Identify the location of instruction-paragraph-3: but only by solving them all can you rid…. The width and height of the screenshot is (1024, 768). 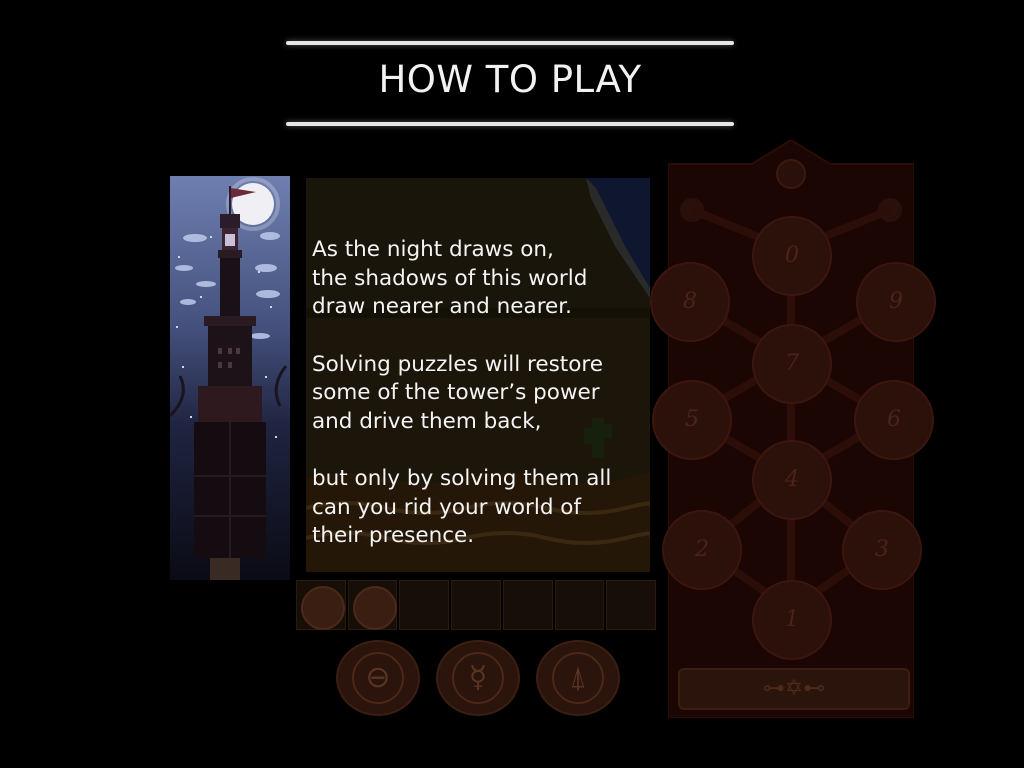
(482, 508).